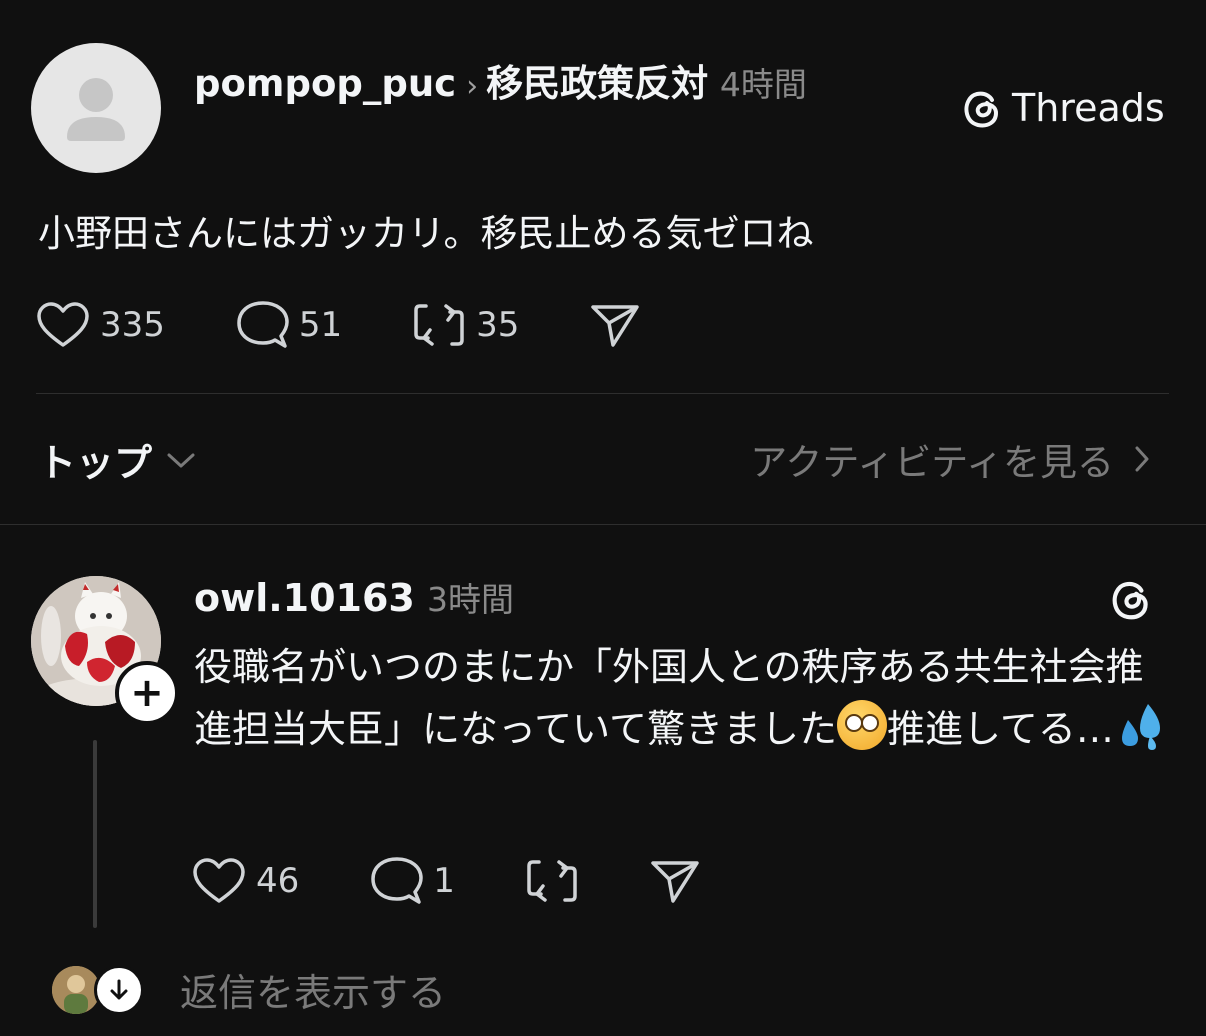 This screenshot has width=1206, height=1036. Describe the element at coordinates (320, 325) in the screenshot. I see `comment-count: 51` at that location.